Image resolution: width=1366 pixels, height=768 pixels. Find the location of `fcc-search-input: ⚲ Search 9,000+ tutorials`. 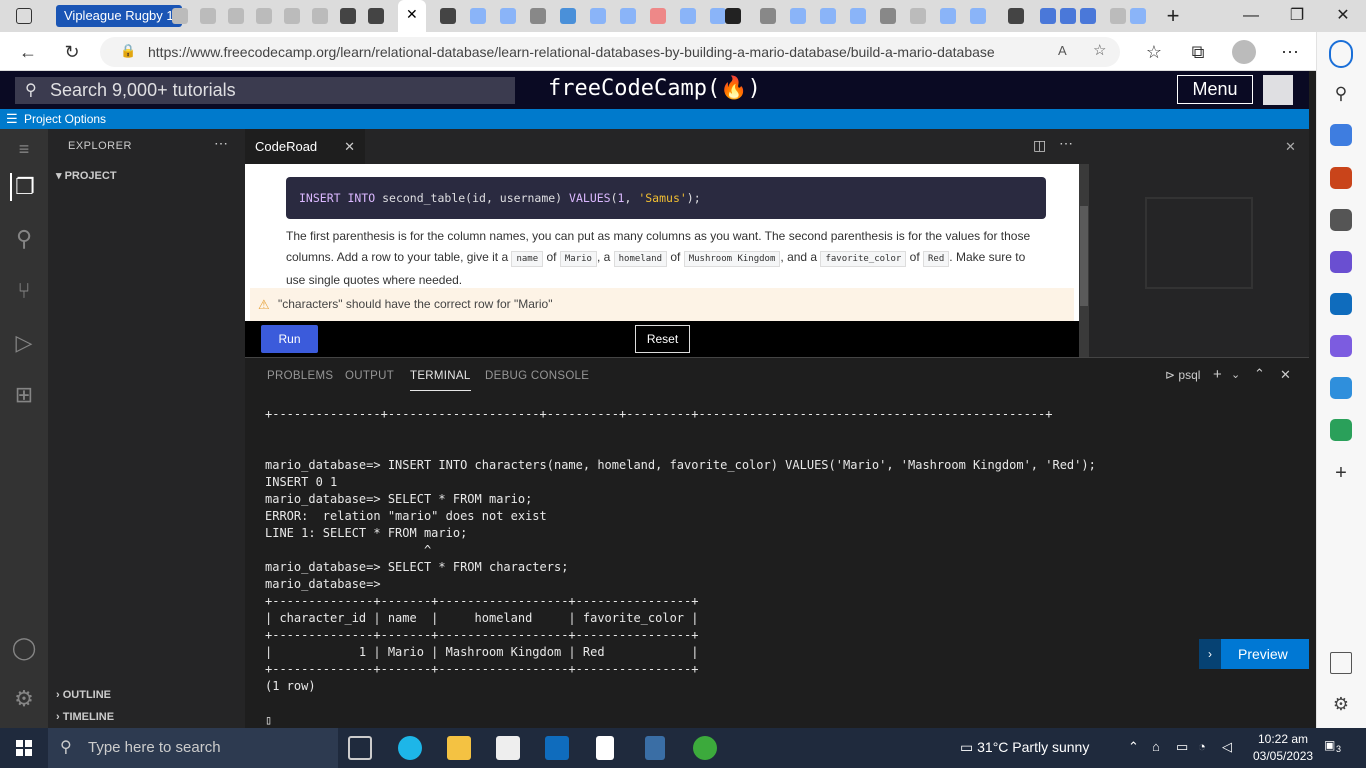

fcc-search-input: ⚲ Search 9,000+ tutorials is located at coordinates (265, 90).